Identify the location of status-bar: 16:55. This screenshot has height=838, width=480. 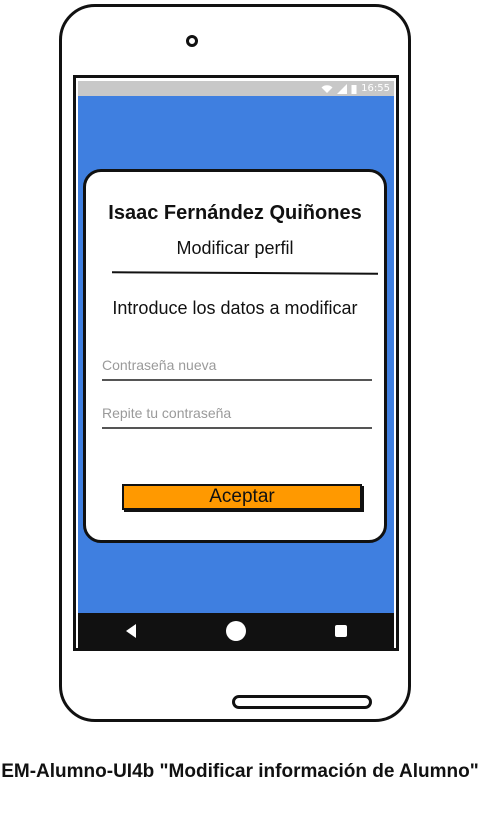
(236, 88).